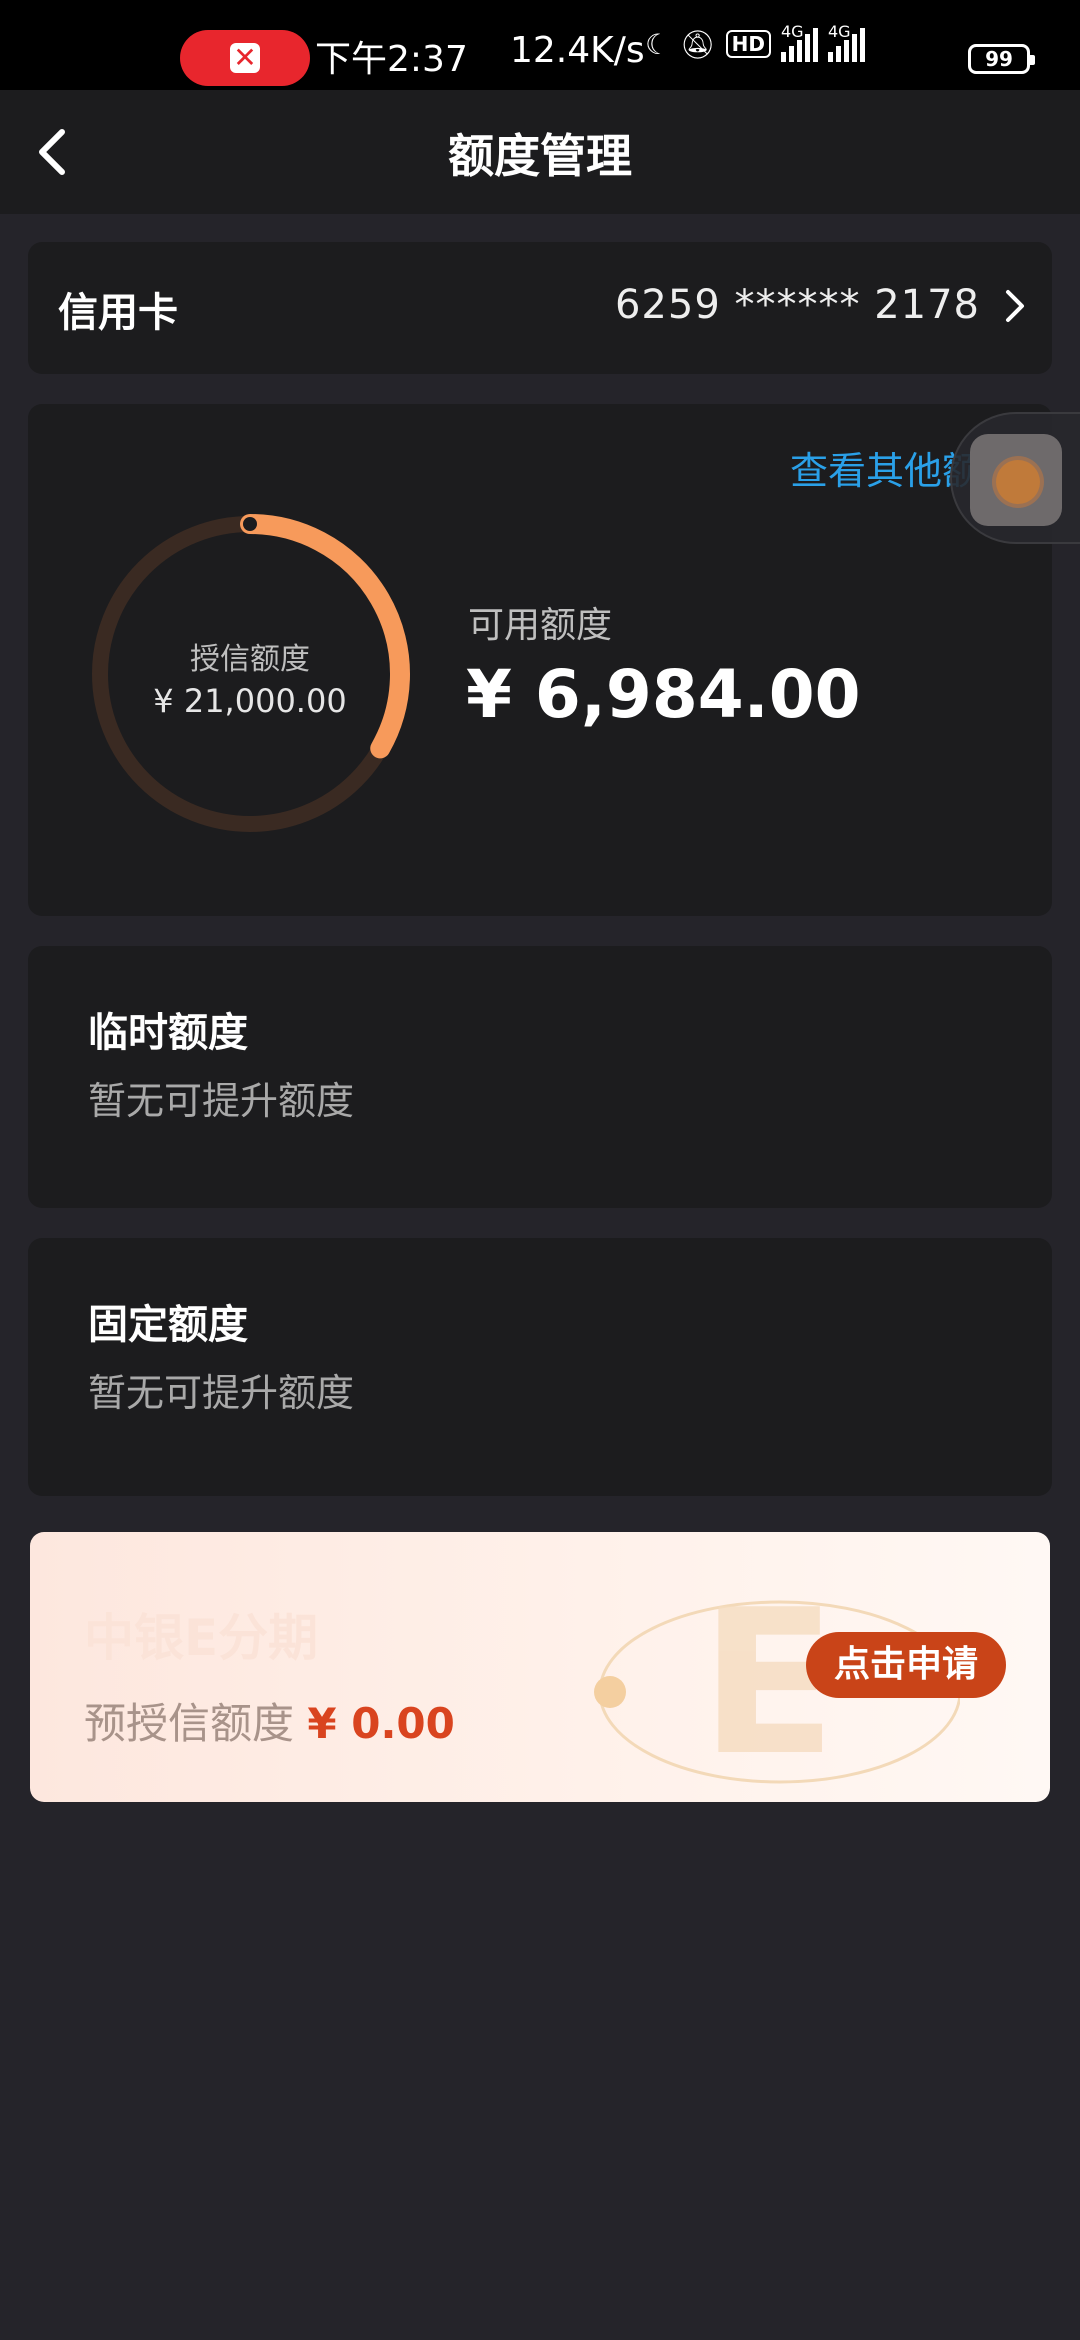  I want to click on pre-credit-line: 预授信额度 ¥ 0.00, so click(269, 1720).